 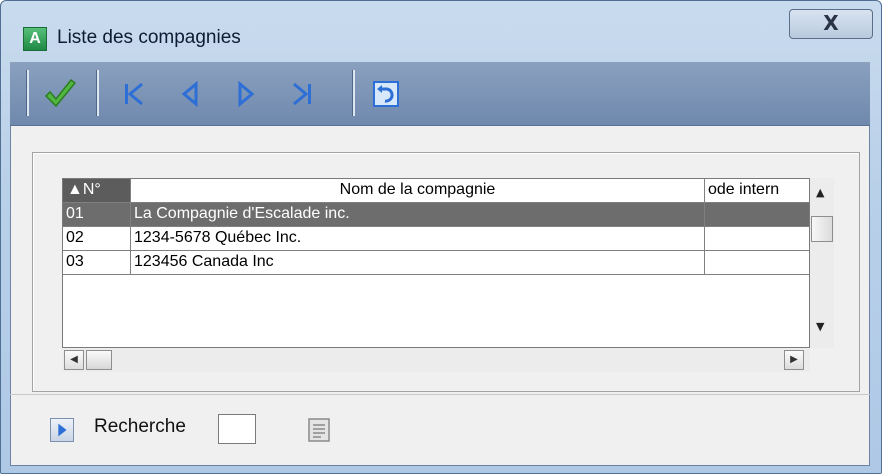 I want to click on horizontal-scrollbar: ◀ ▶, so click(x=436, y=360).